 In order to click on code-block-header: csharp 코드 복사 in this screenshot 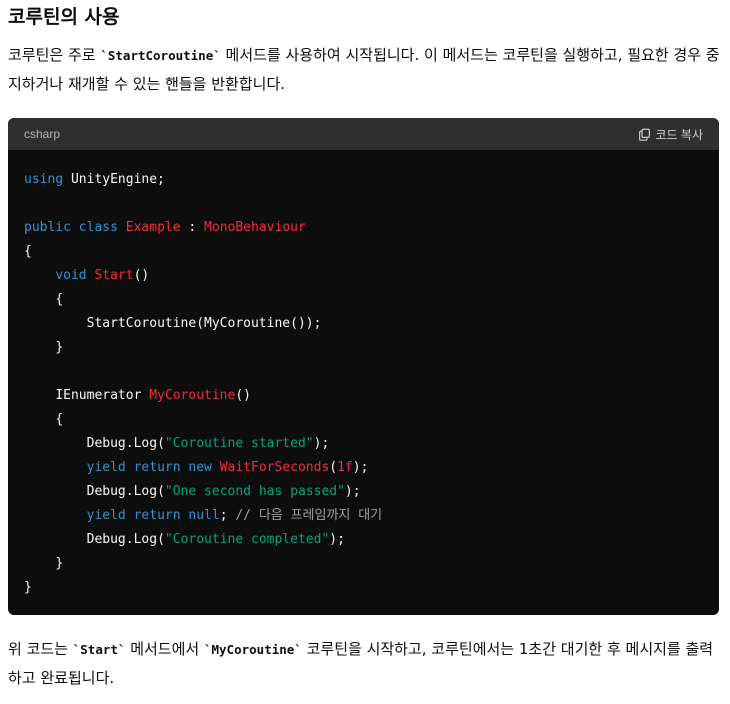, I will do `click(363, 134)`.